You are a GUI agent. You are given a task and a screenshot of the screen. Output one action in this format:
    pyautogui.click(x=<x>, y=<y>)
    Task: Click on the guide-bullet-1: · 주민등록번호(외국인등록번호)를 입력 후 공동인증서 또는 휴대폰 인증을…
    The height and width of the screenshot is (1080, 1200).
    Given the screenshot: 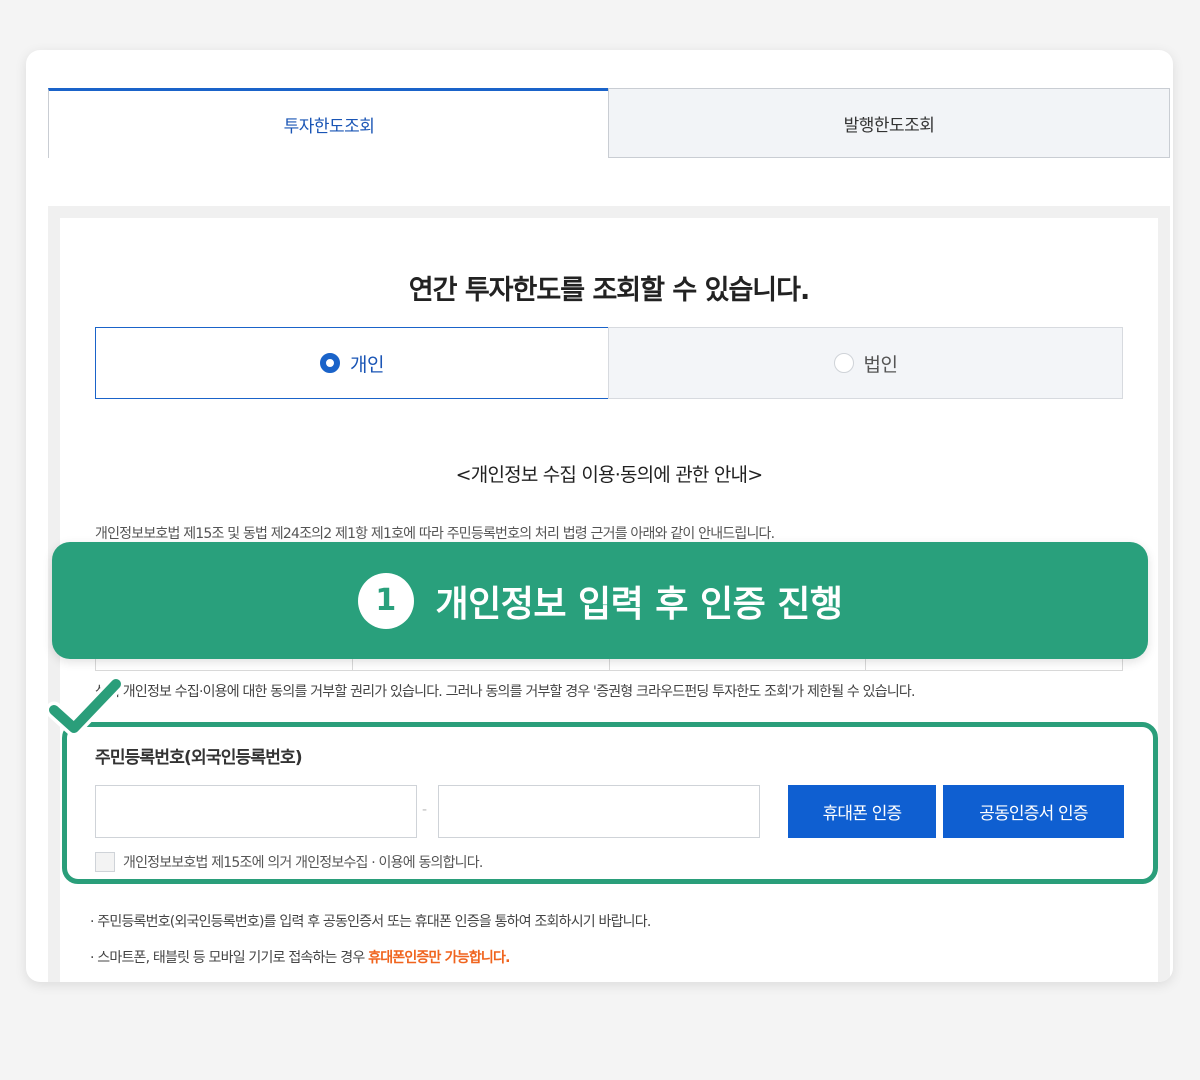 What is the action you would take?
    pyautogui.click(x=370, y=922)
    